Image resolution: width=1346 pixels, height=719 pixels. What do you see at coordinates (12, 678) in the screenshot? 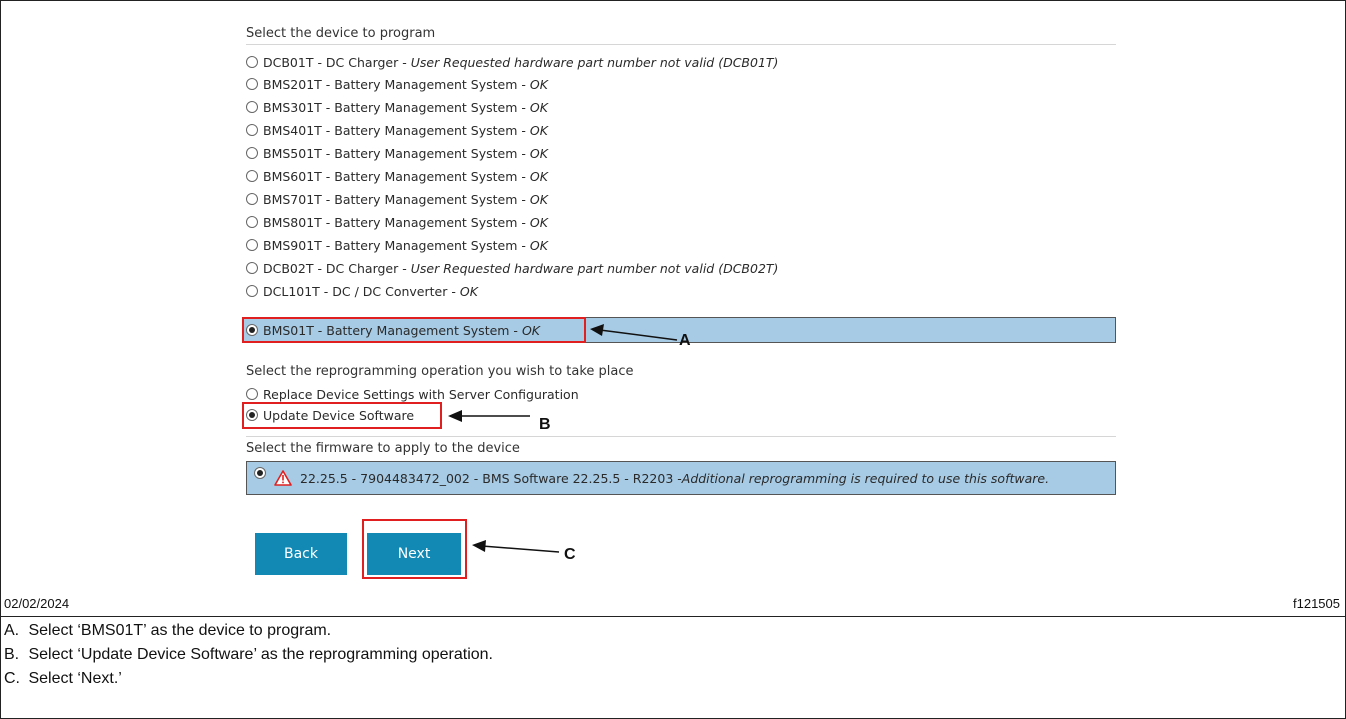
I see `caption-letter: C.` at bounding box center [12, 678].